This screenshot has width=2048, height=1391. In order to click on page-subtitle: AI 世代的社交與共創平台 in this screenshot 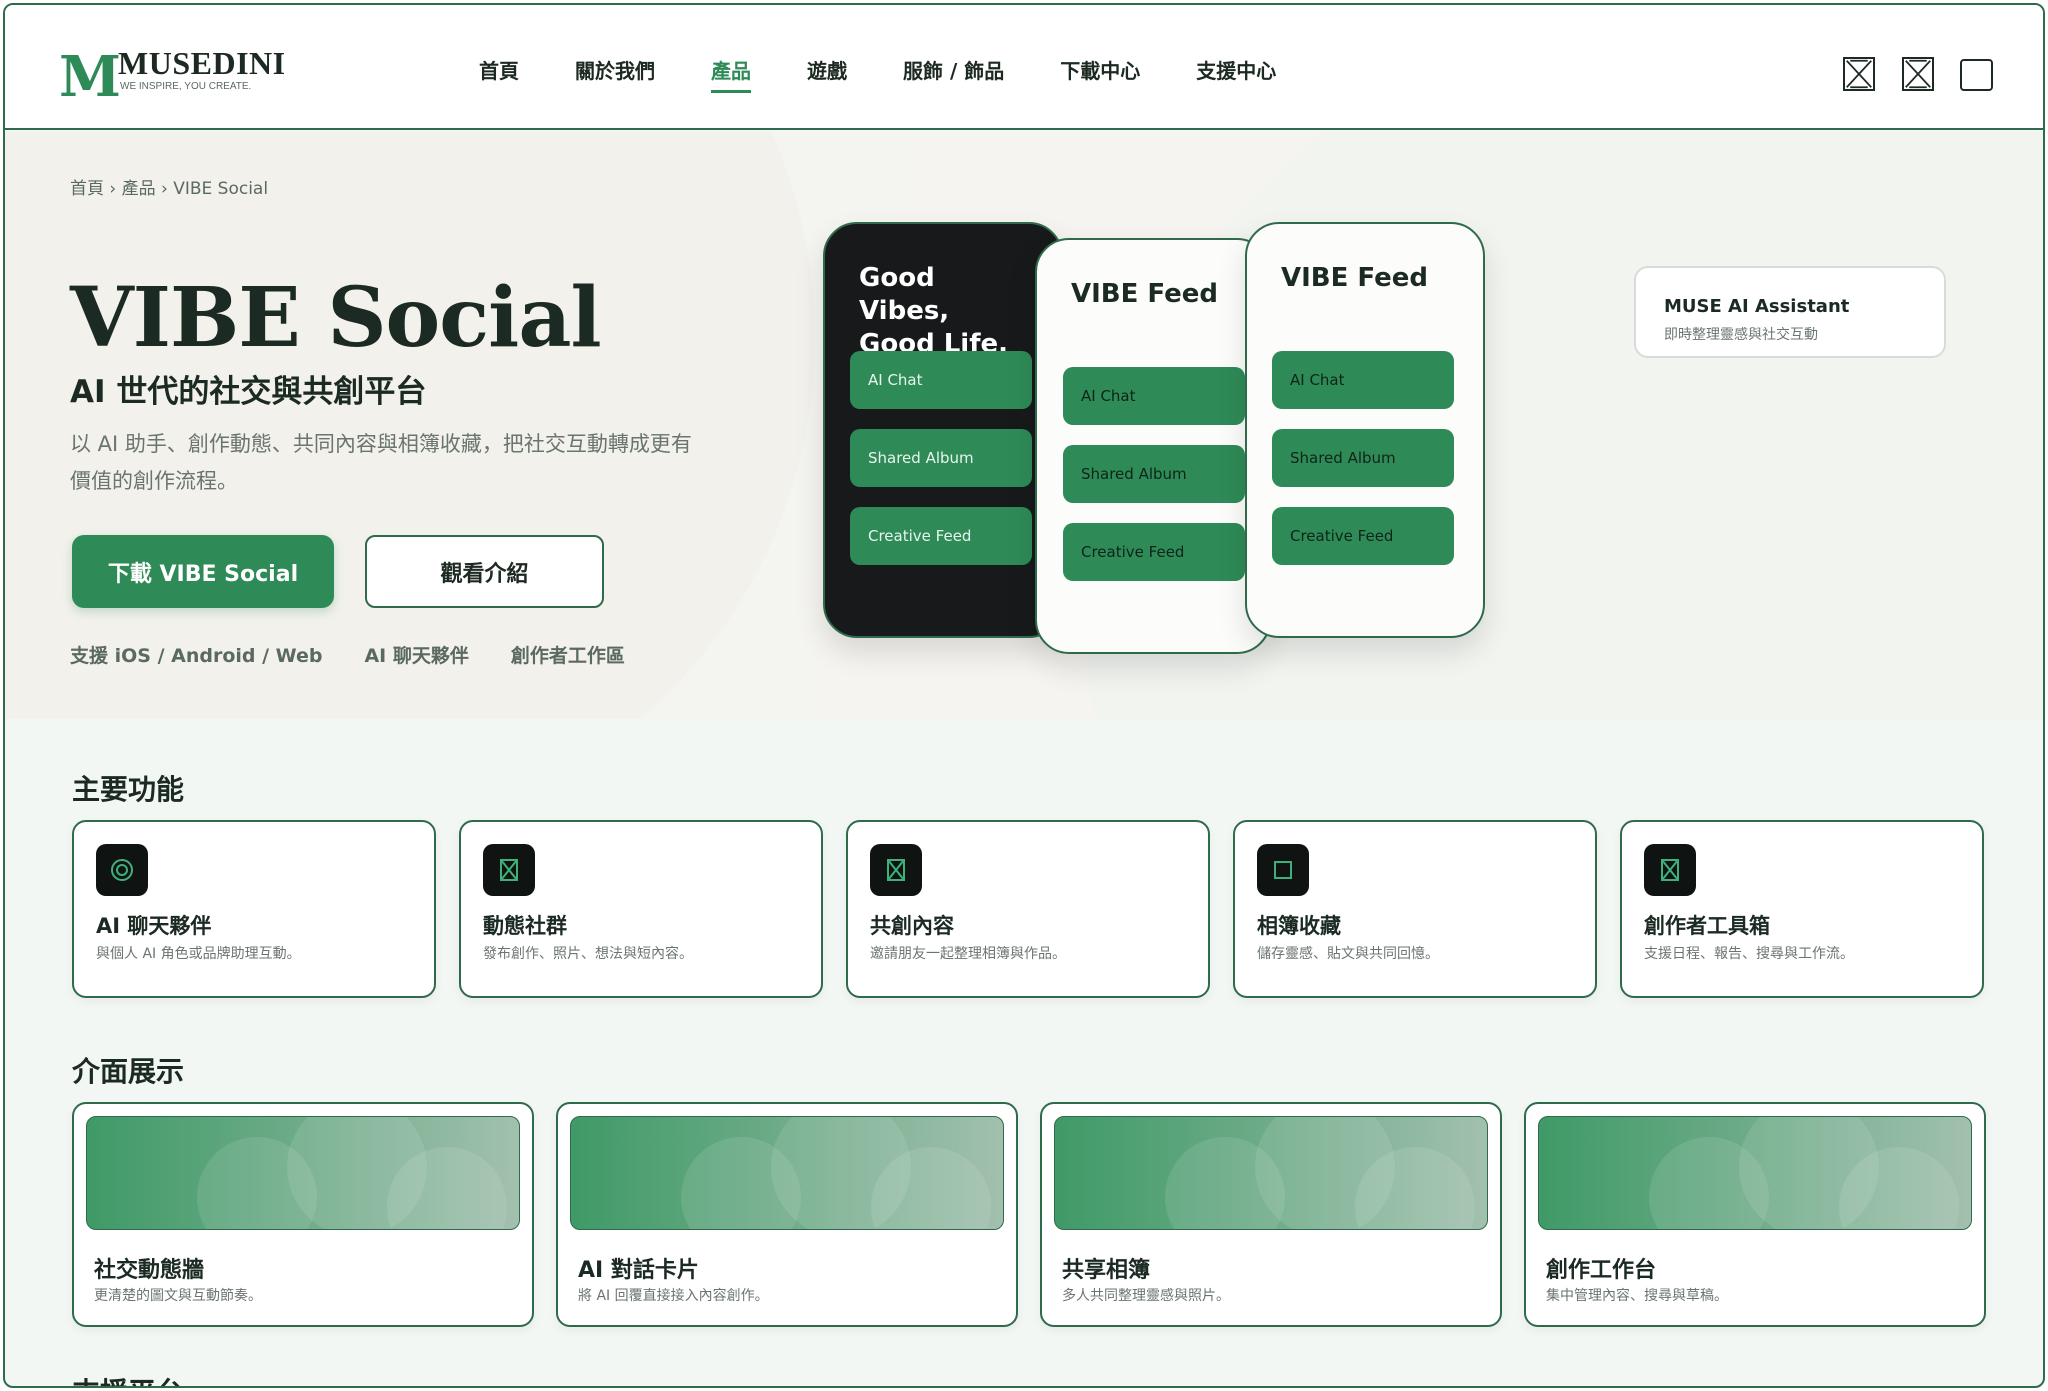, I will do `click(248, 392)`.